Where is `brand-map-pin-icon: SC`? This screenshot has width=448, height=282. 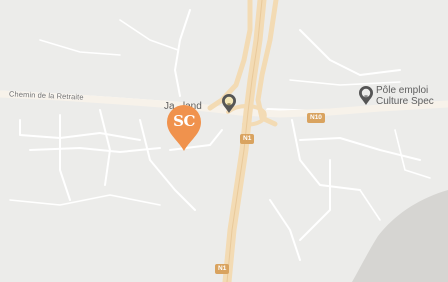 brand-map-pin-icon: SC is located at coordinates (184, 128).